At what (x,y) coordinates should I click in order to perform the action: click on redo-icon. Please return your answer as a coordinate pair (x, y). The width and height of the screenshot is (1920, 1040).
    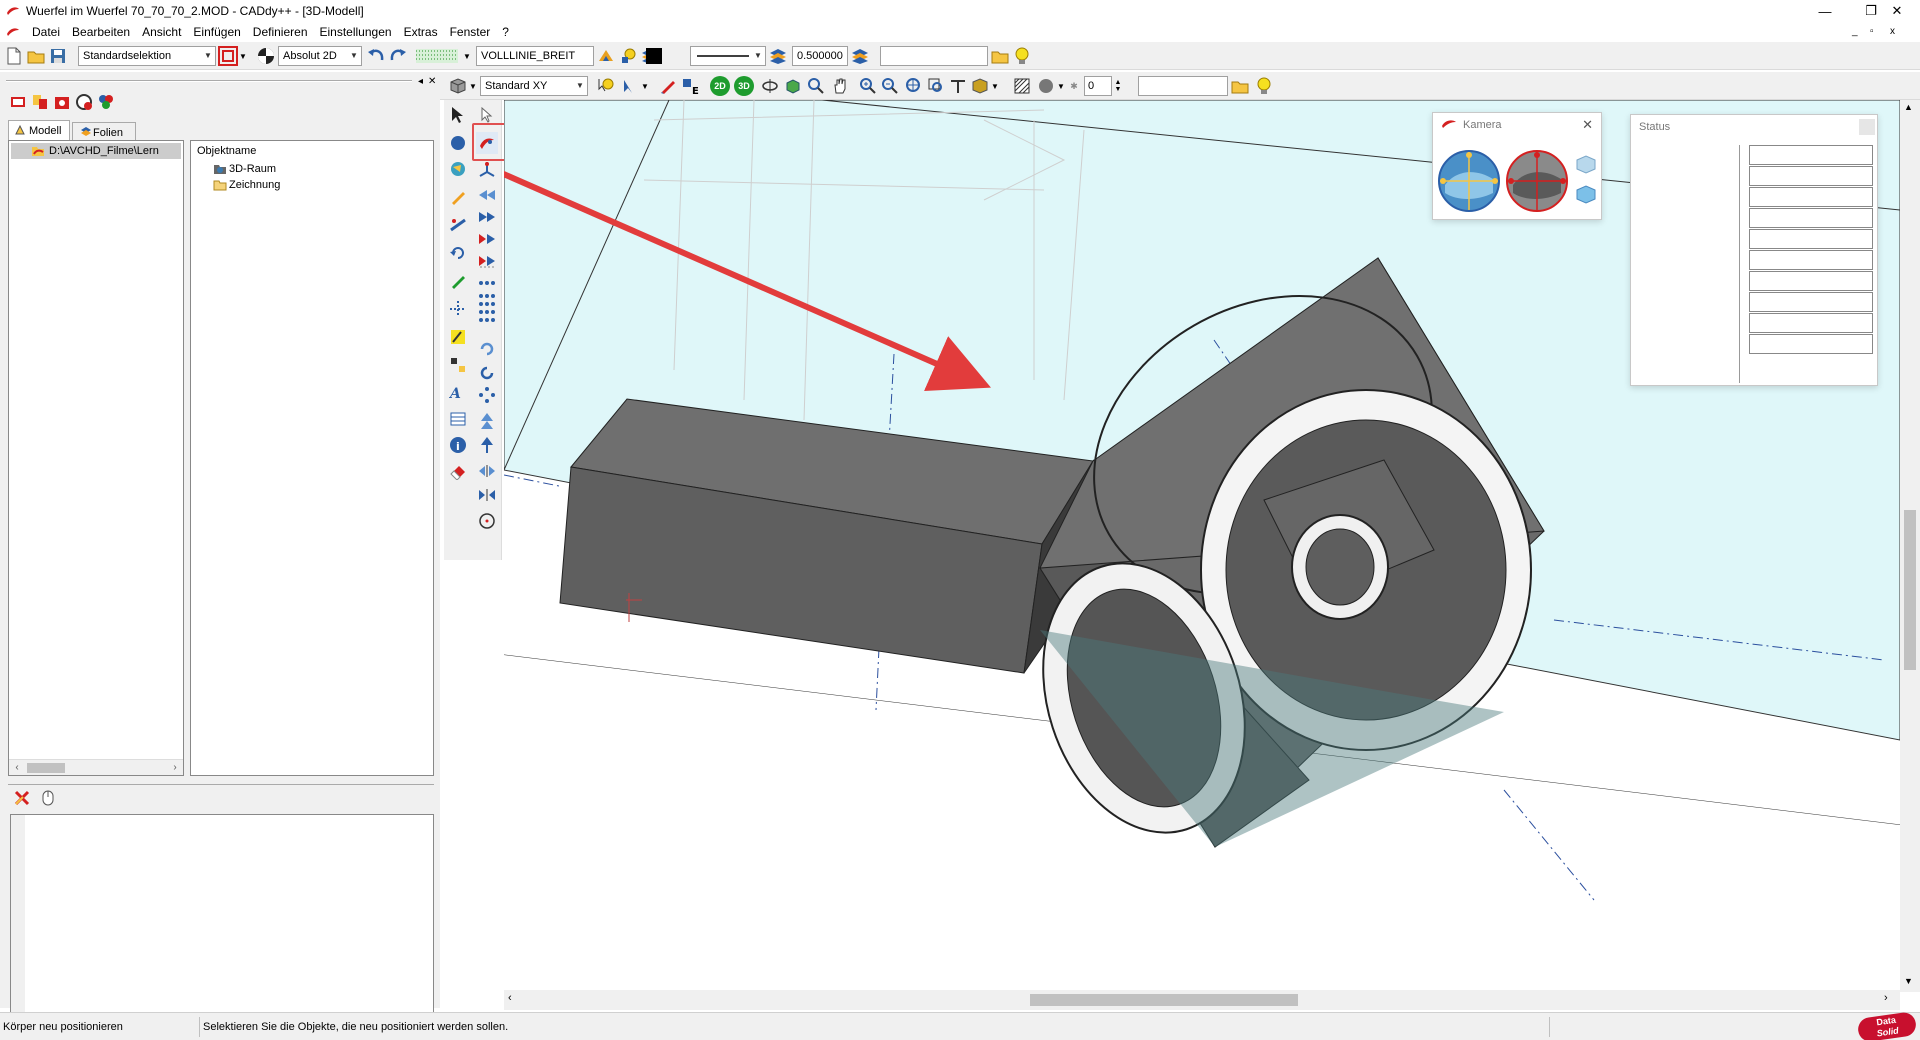
    Looking at the image, I should click on (398, 56).